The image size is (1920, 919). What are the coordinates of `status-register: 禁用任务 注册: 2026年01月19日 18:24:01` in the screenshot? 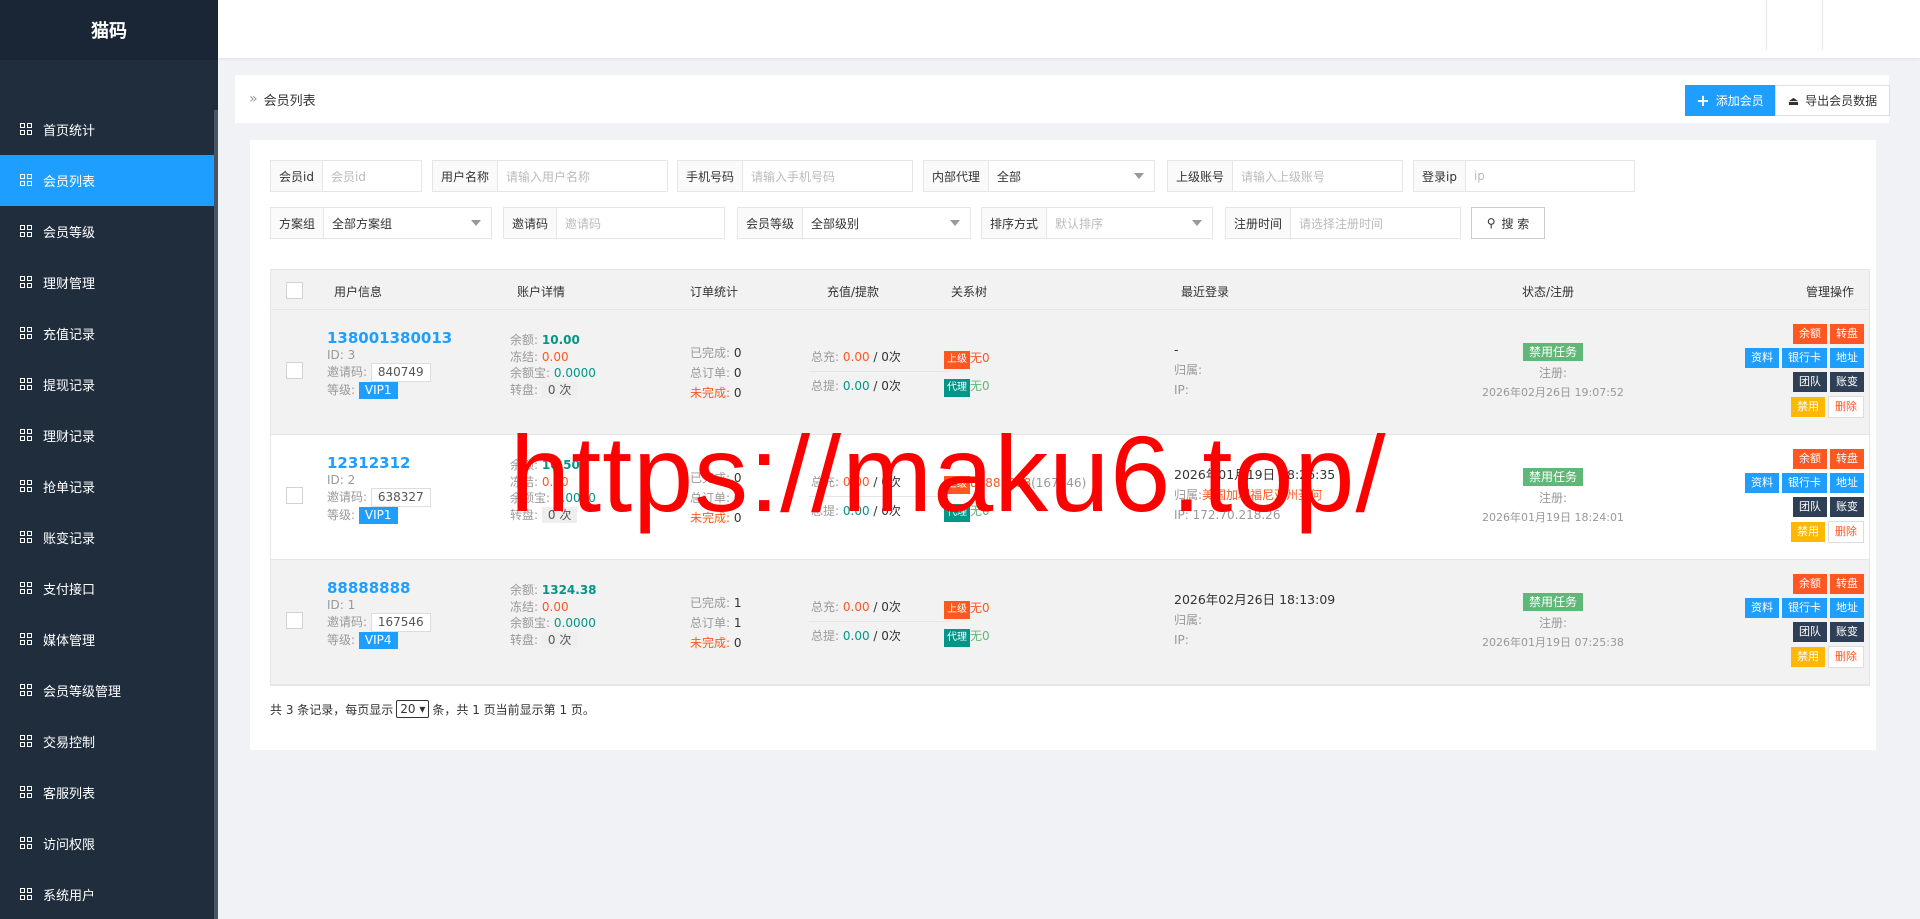 It's located at (1553, 496).